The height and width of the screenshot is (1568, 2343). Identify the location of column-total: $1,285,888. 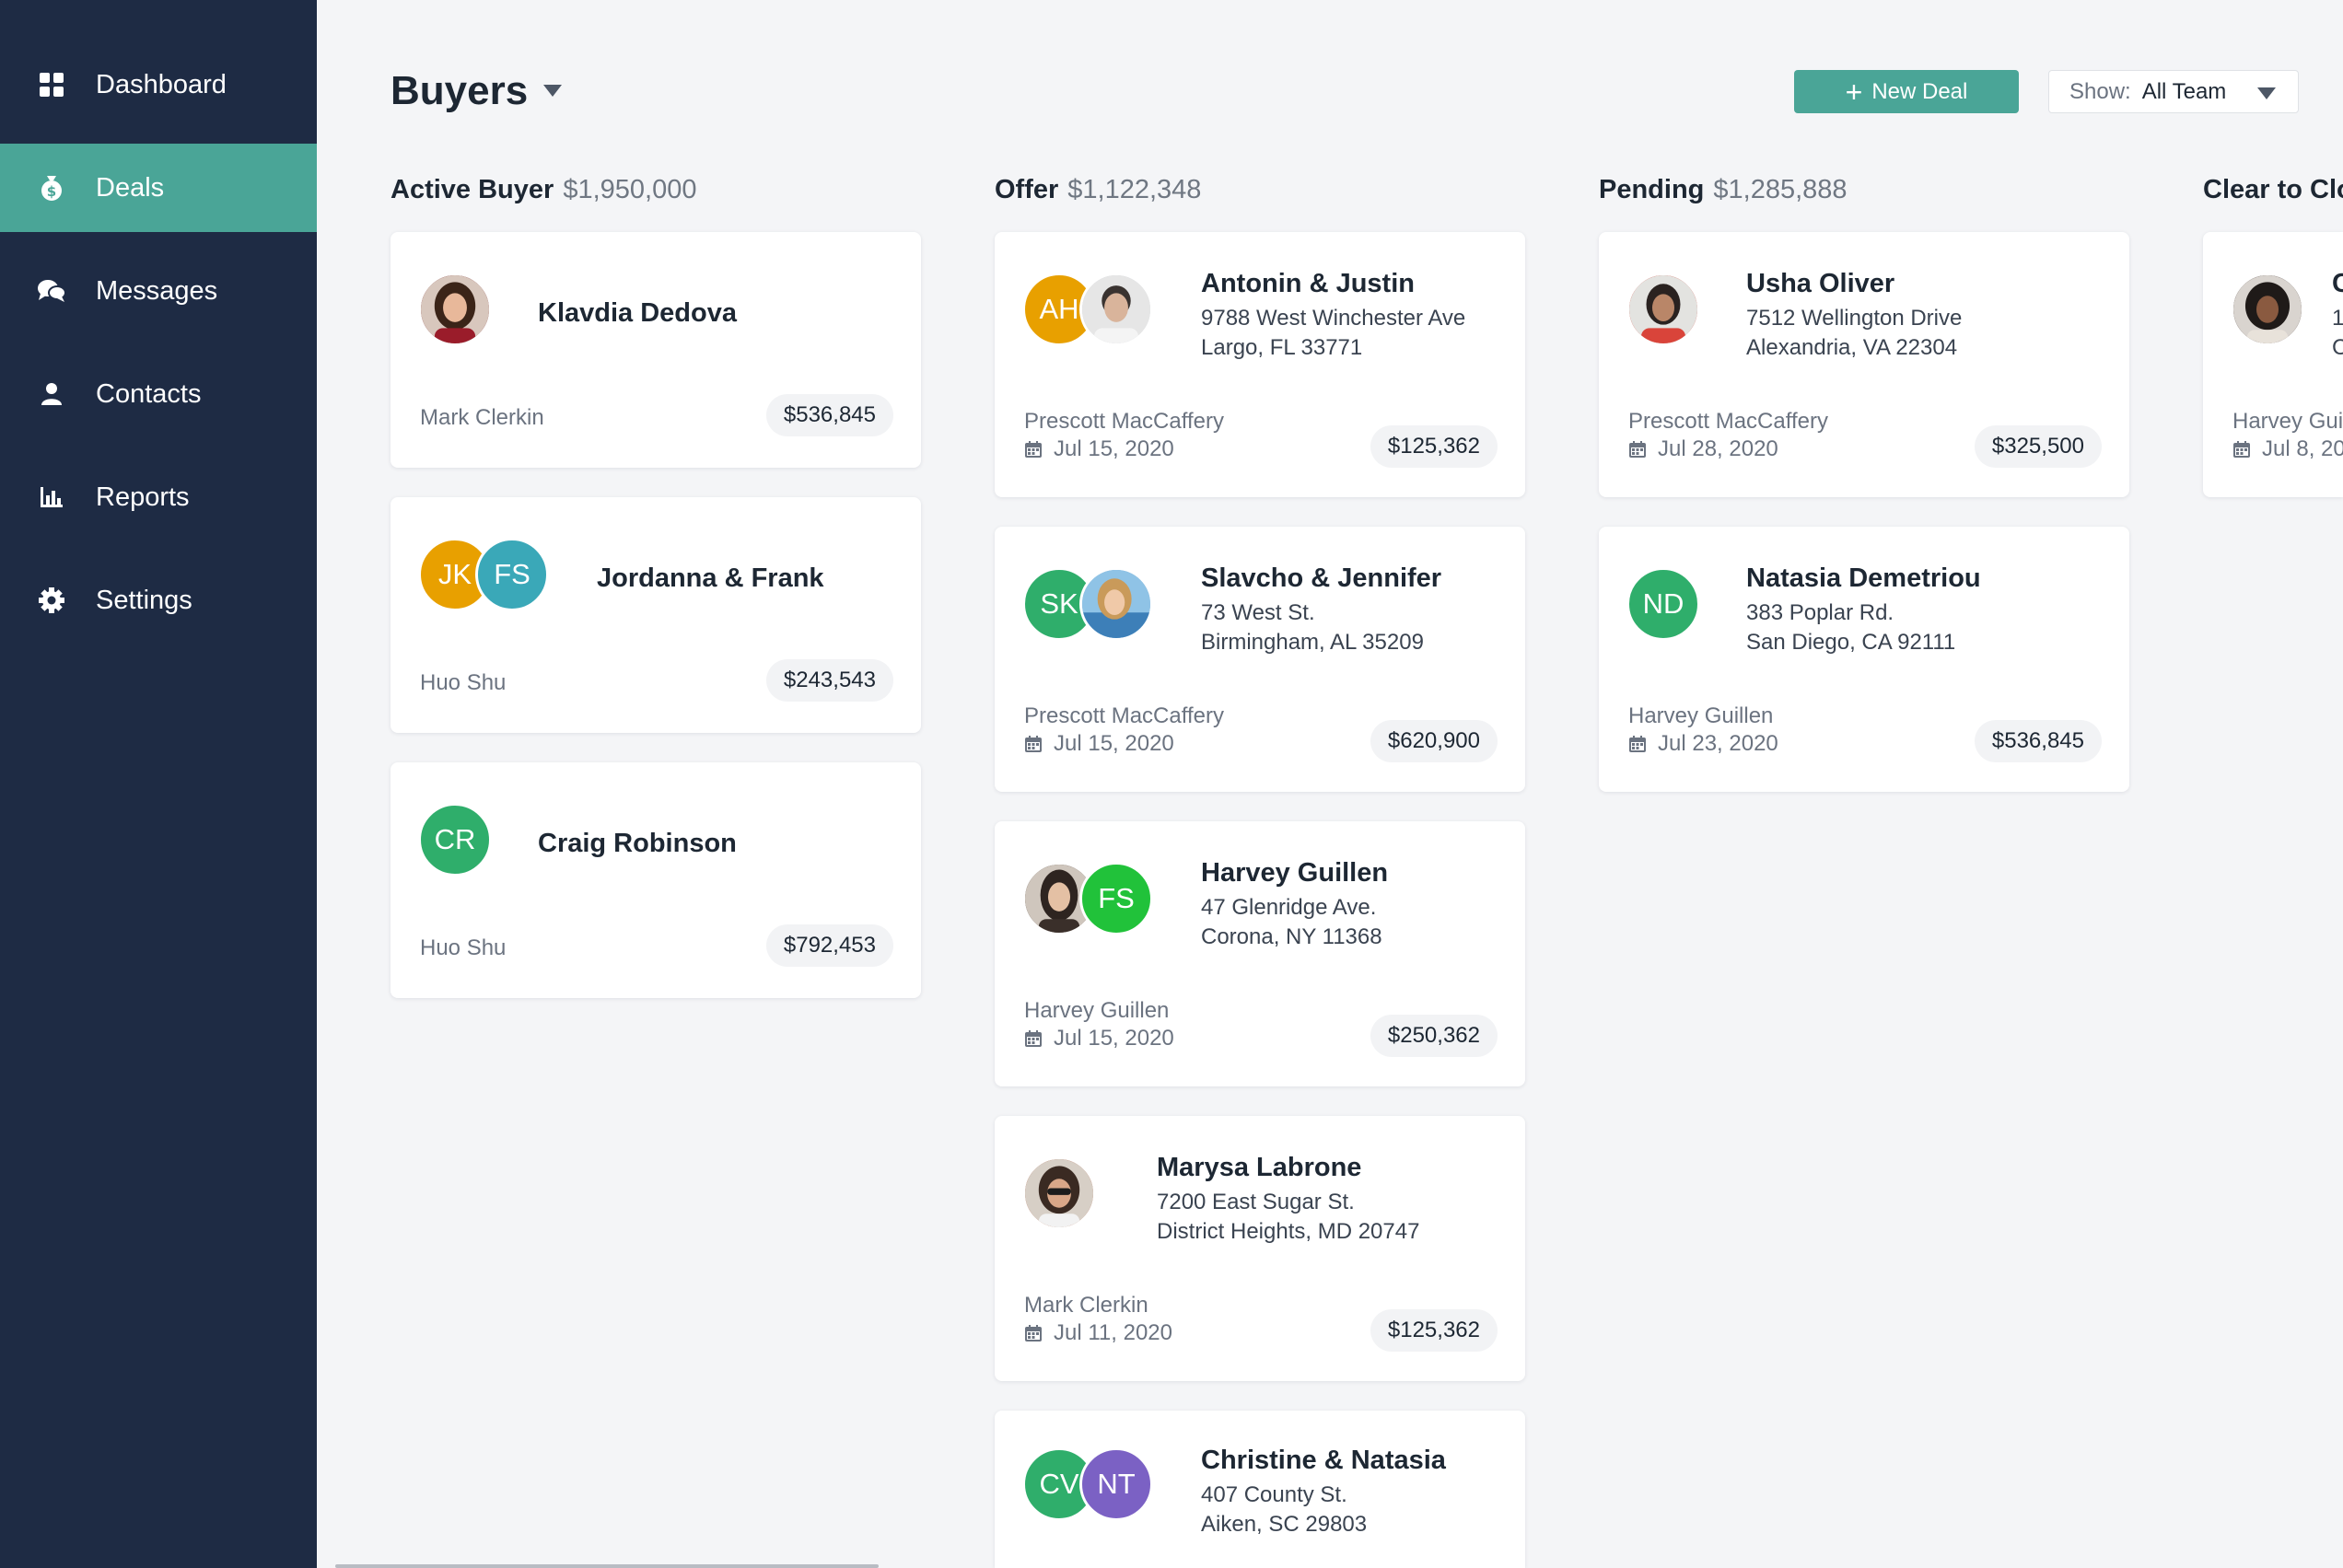
(1781, 189).